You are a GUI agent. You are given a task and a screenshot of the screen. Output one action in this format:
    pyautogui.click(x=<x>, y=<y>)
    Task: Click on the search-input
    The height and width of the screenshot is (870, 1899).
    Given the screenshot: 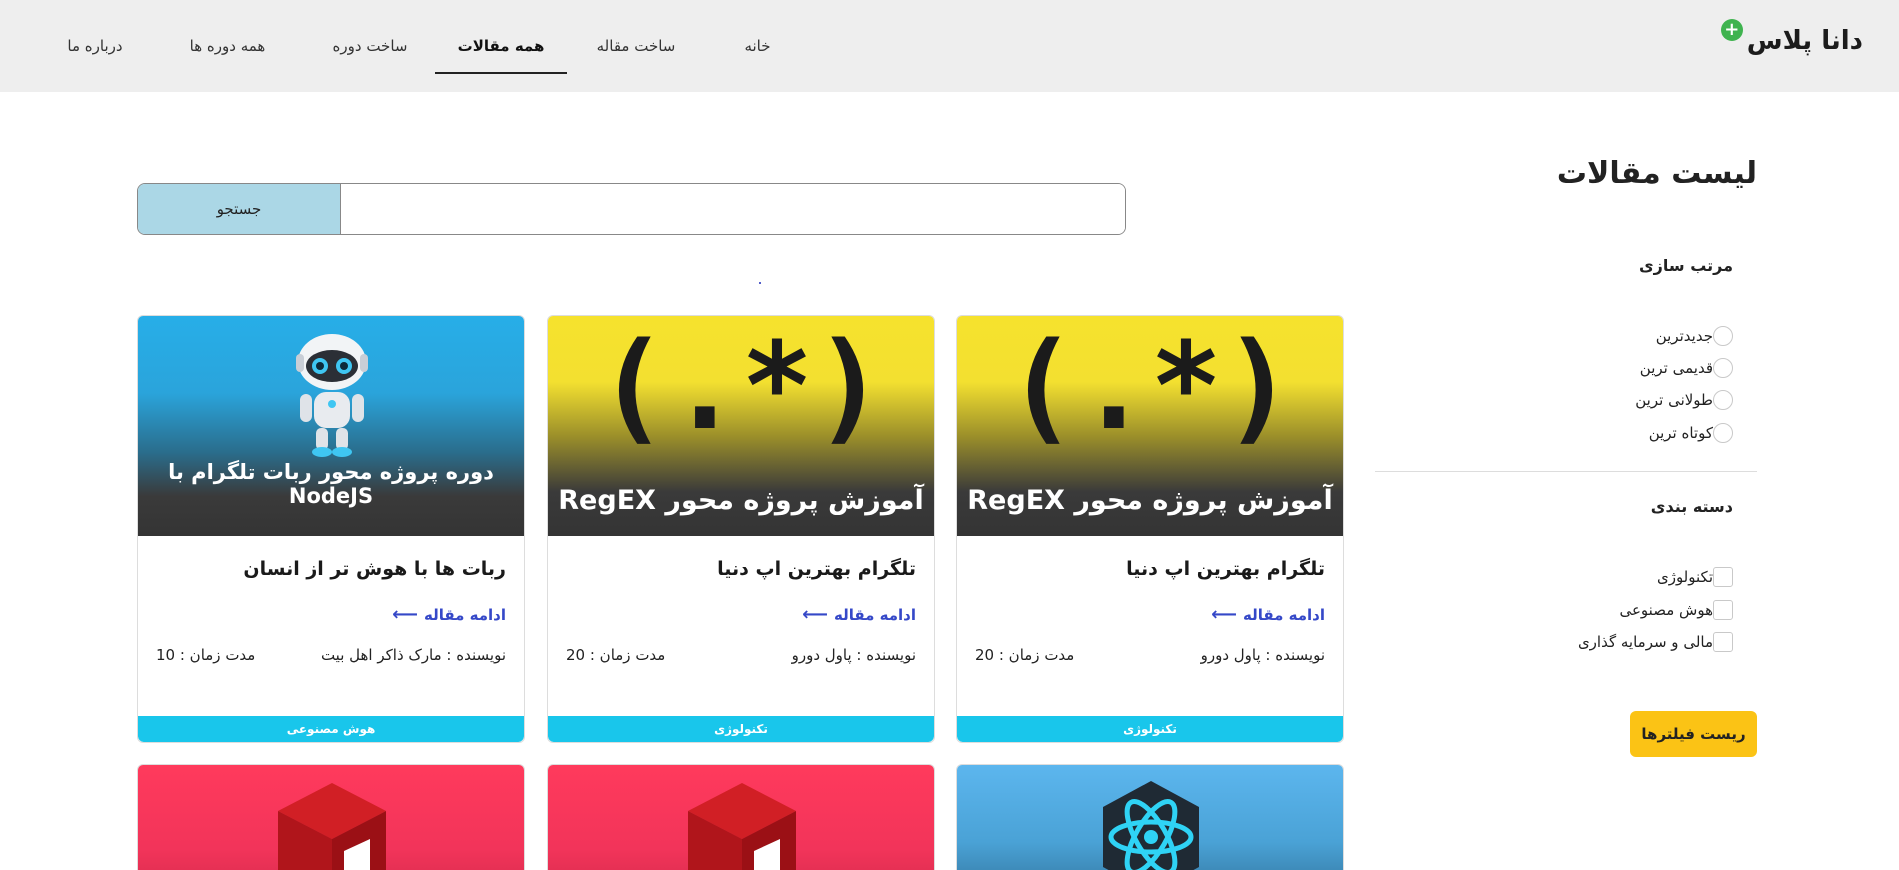 What is the action you would take?
    pyautogui.click(x=733, y=209)
    